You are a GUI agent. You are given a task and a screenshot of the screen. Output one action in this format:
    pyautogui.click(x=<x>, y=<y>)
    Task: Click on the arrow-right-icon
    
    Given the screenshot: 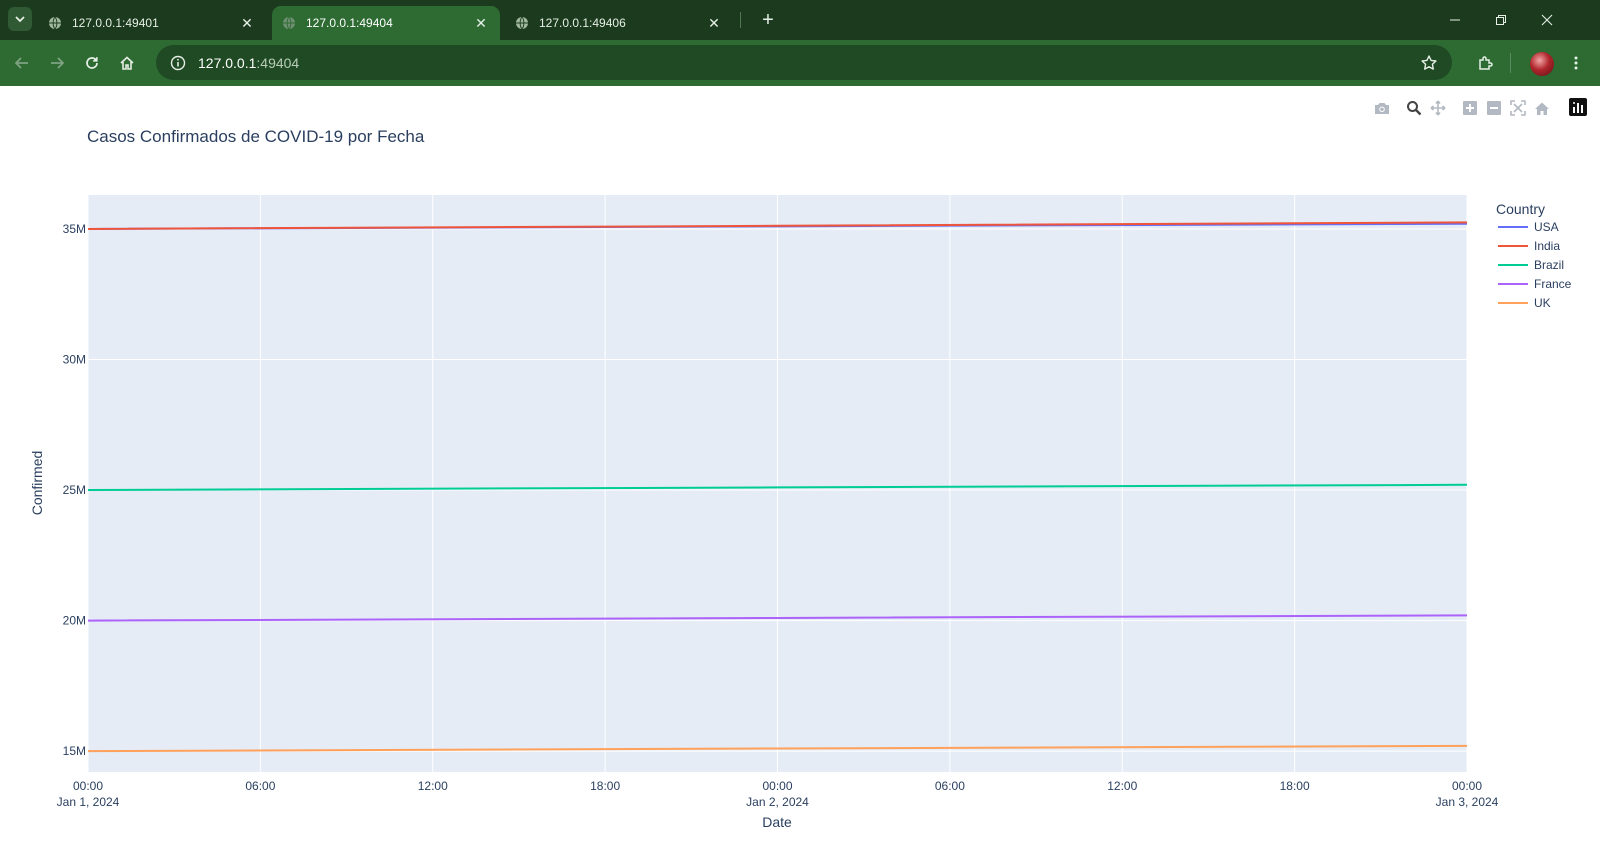 What is the action you would take?
    pyautogui.click(x=58, y=63)
    